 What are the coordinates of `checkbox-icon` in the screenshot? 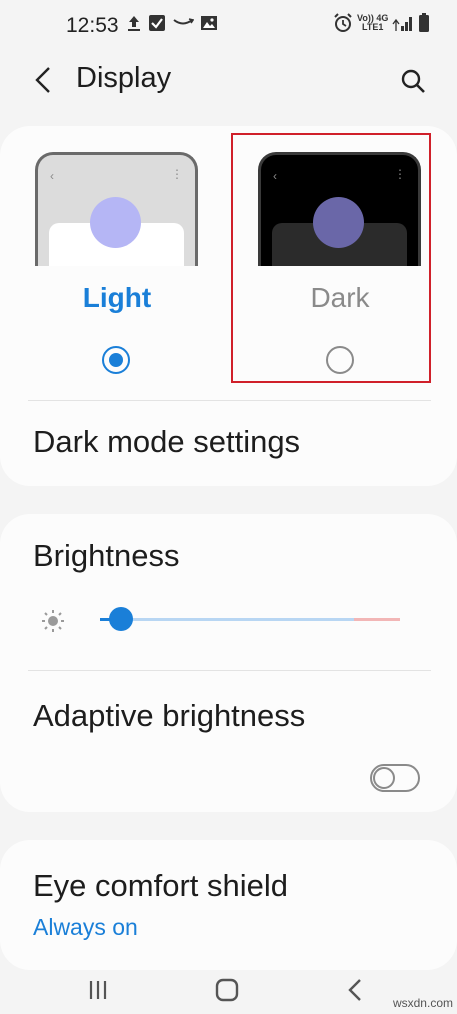 It's located at (157, 23).